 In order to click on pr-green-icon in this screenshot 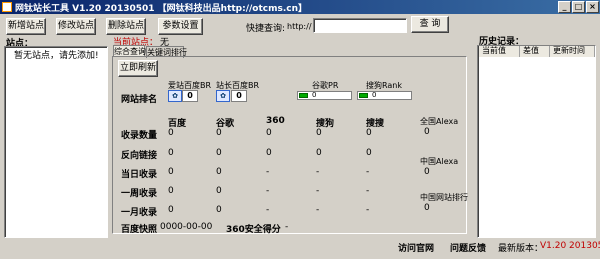, I will do `click(303, 95)`.